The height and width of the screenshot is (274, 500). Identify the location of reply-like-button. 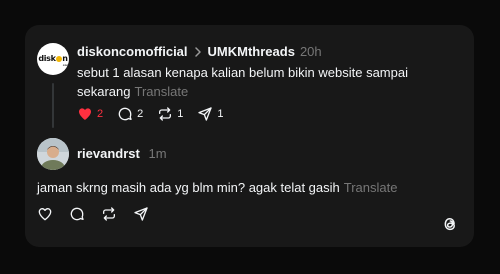
(45, 214).